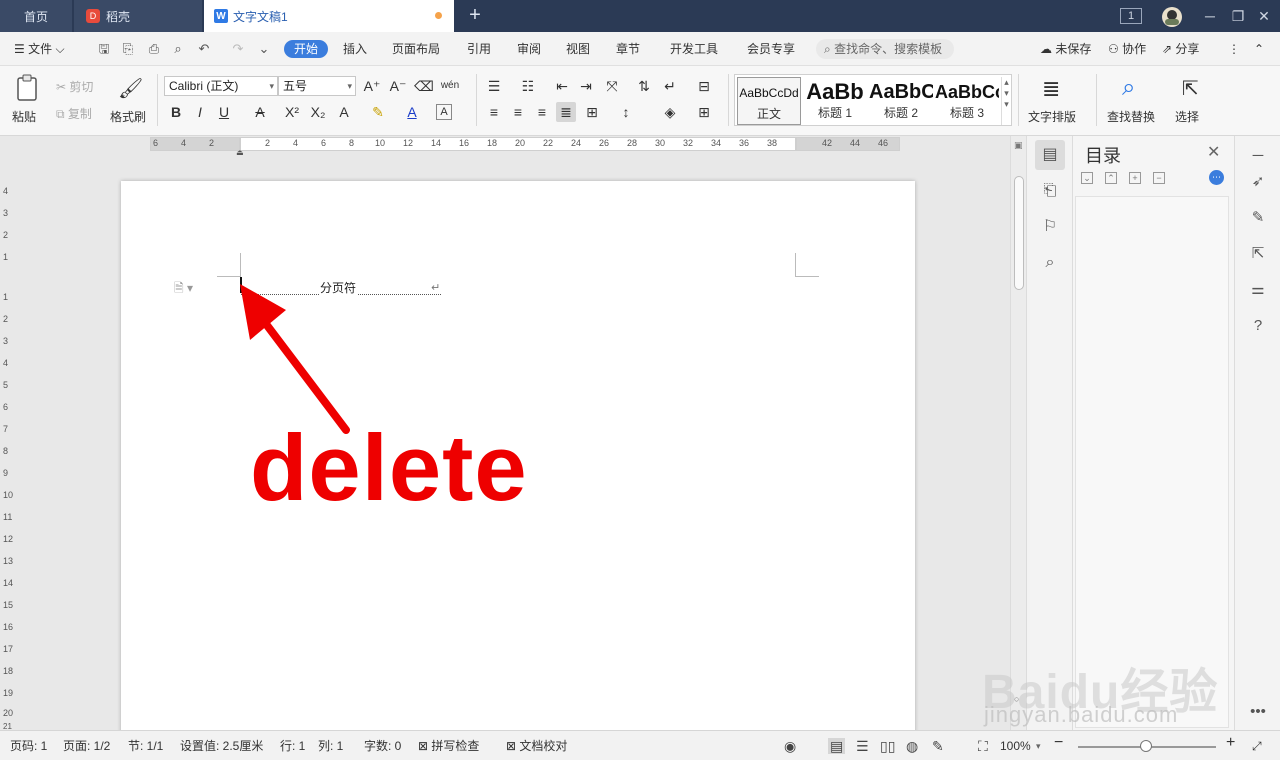  I want to click on shrink-font-icon: A⁻, so click(398, 86).